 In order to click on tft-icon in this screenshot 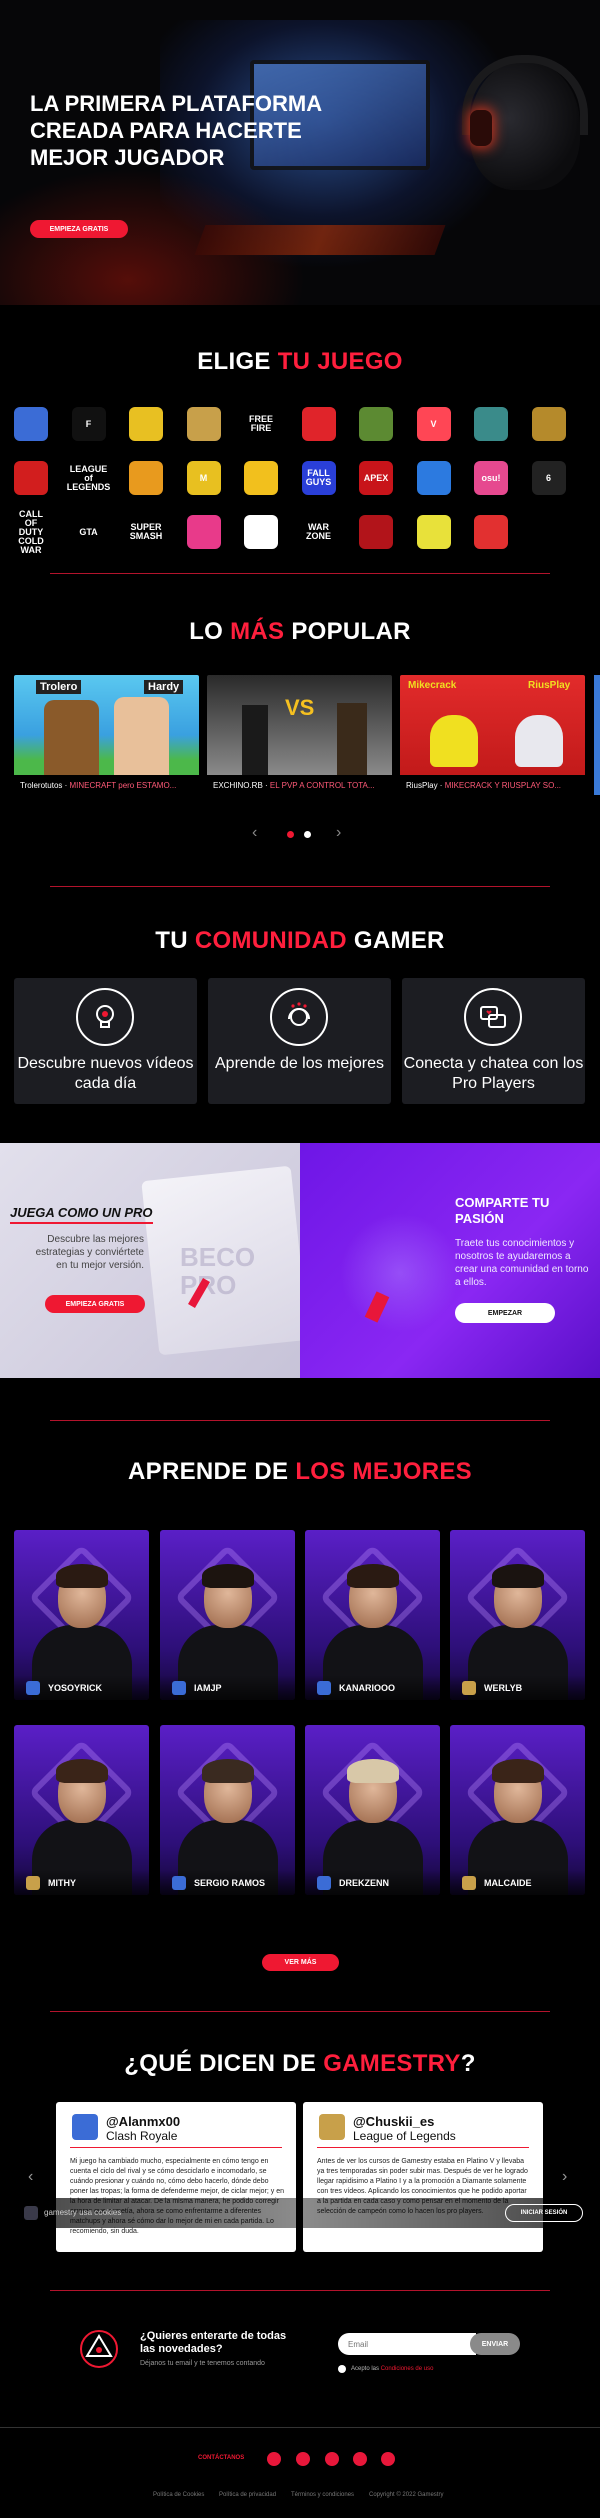, I will do `click(491, 424)`.